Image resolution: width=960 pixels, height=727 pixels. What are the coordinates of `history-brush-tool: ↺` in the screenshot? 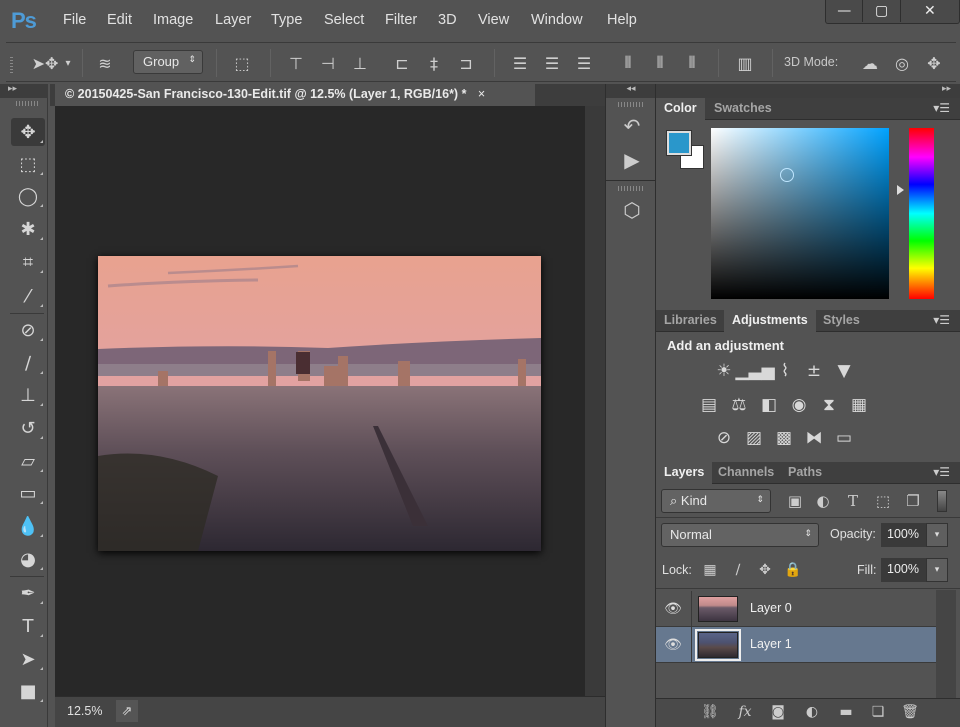 It's located at (28, 428).